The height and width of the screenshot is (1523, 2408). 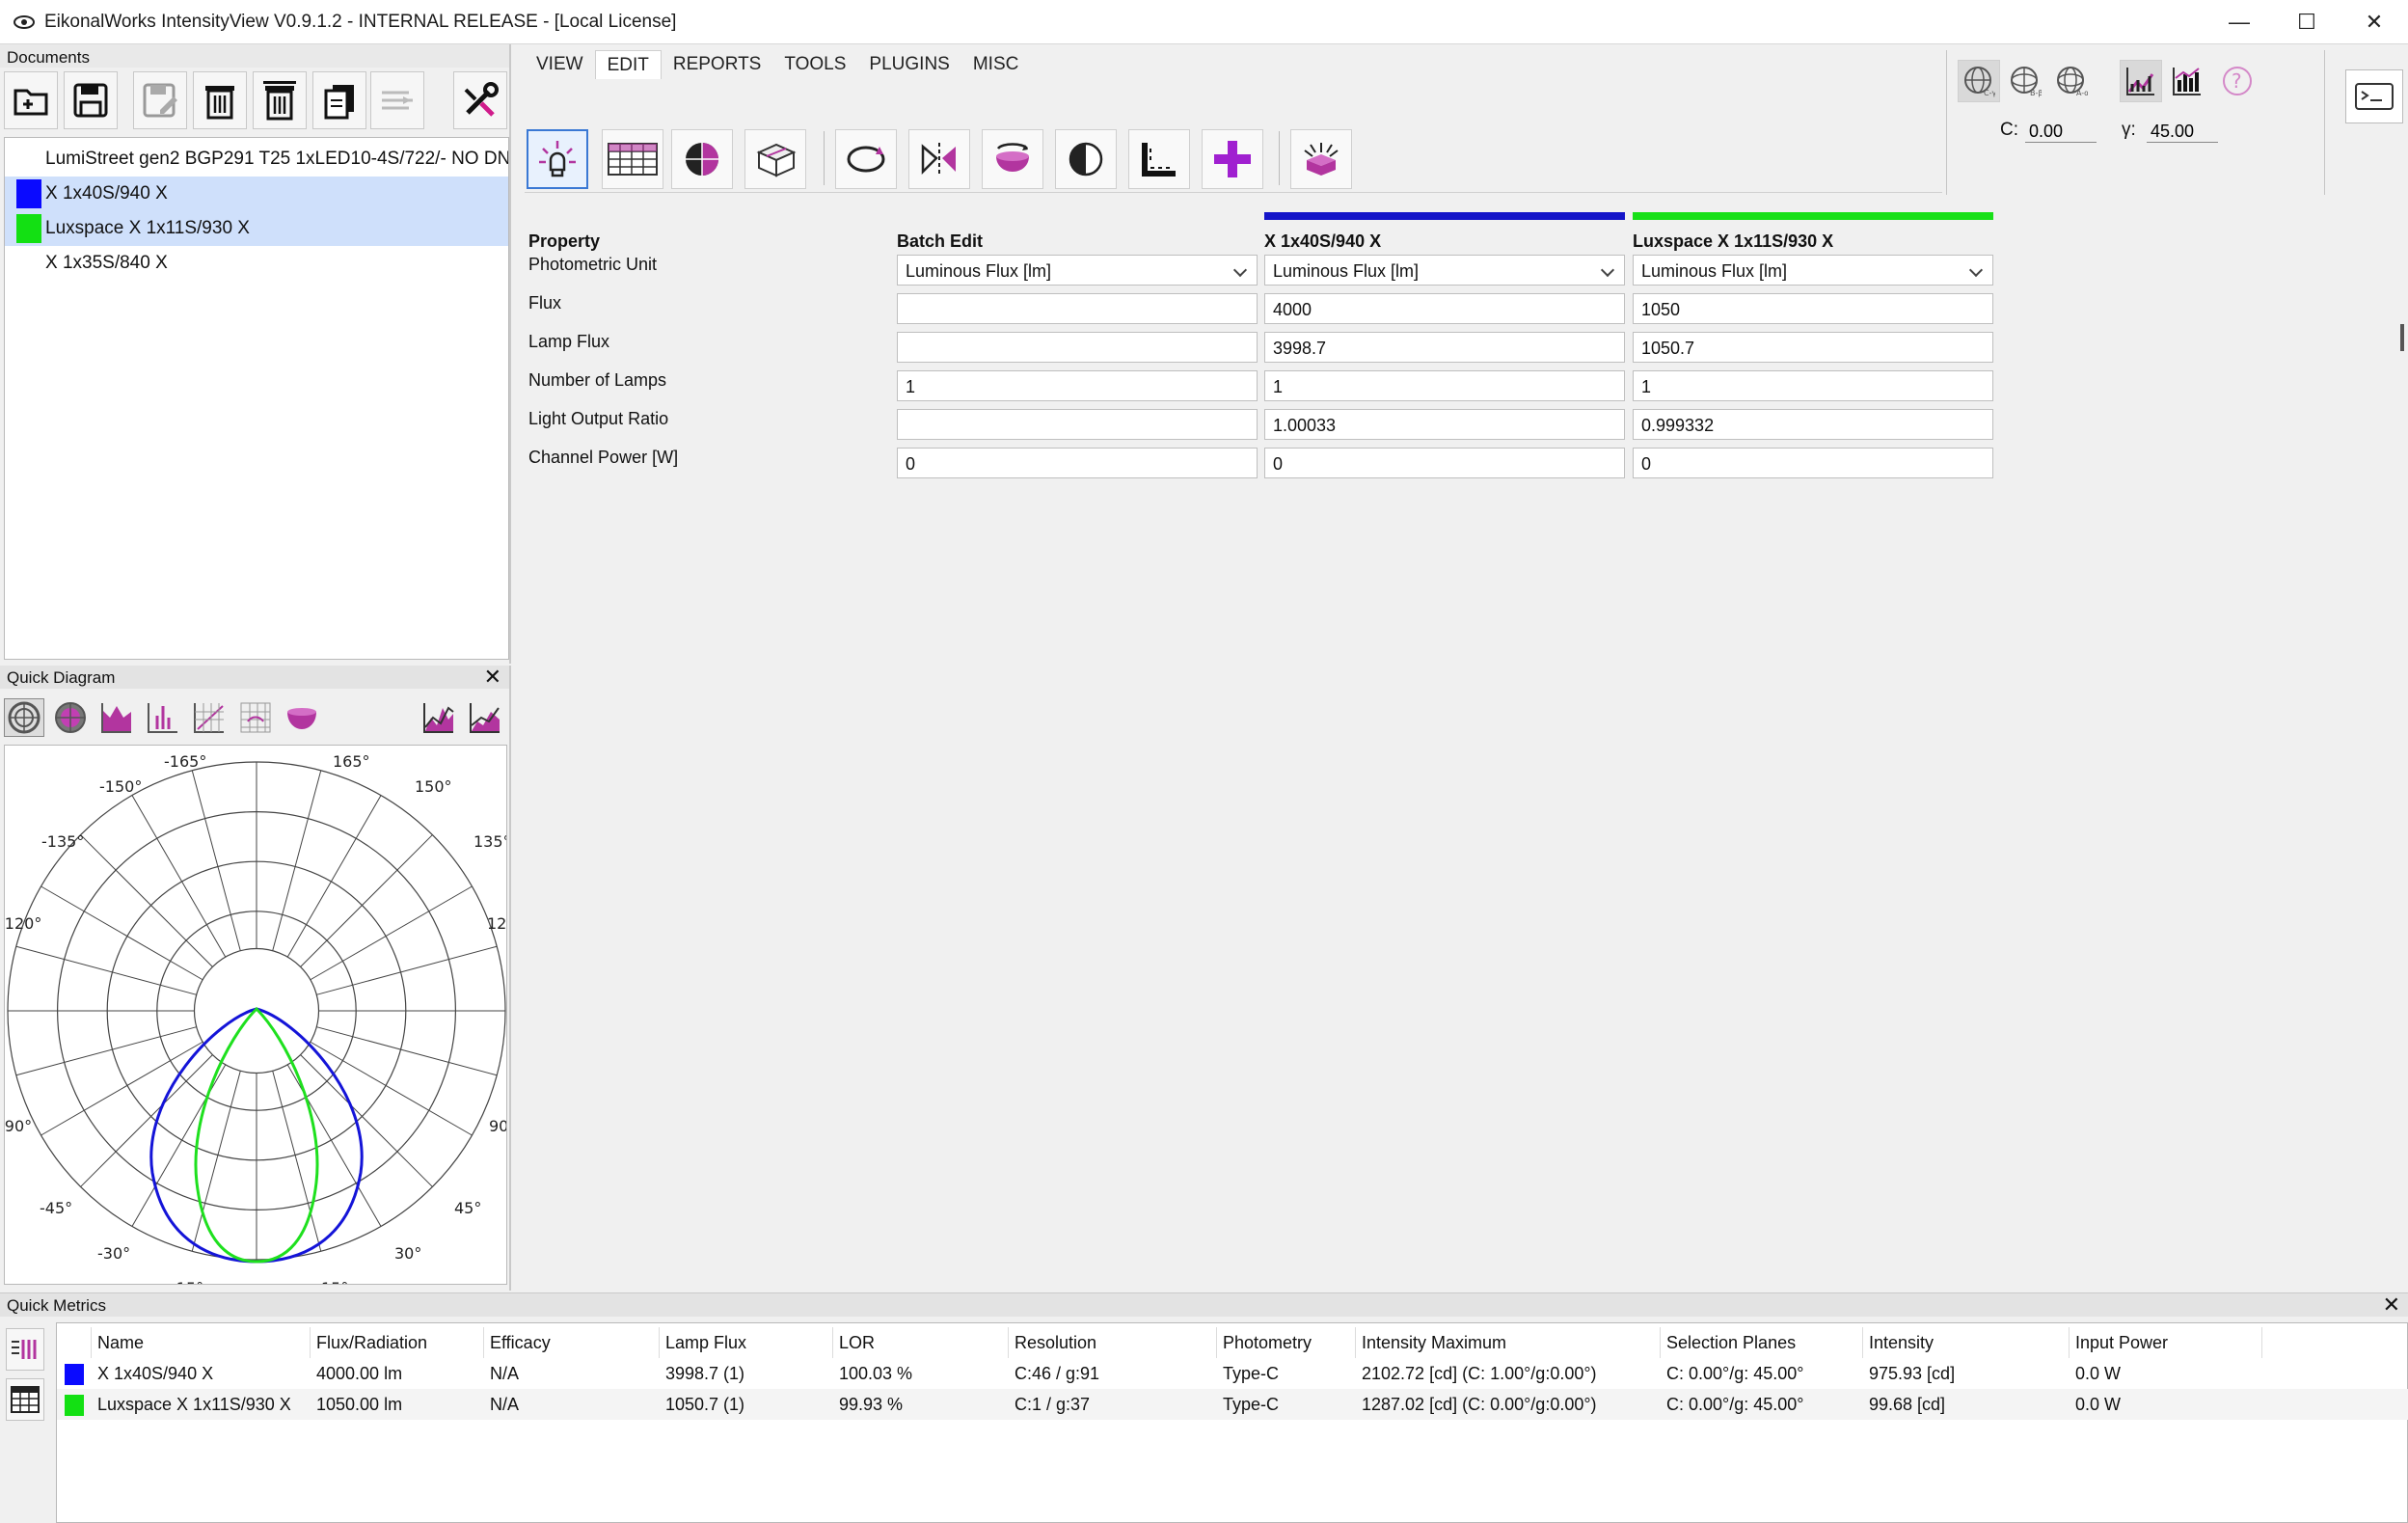 What do you see at coordinates (1286, 1342) in the screenshot?
I see `header-cell: Photometry` at bounding box center [1286, 1342].